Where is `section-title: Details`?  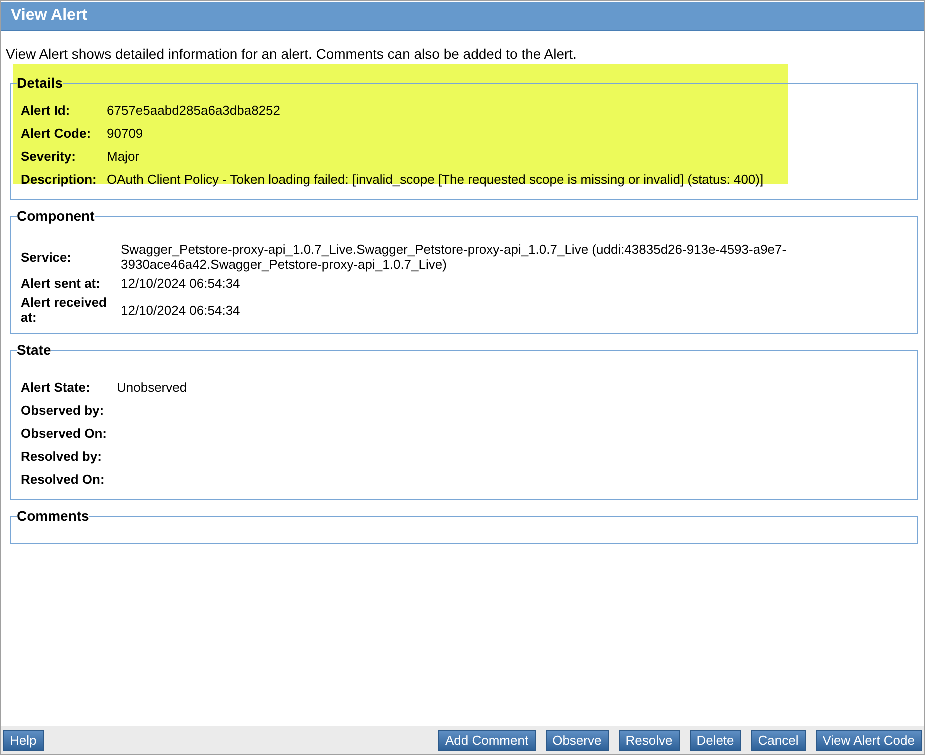
section-title: Details is located at coordinates (40, 83).